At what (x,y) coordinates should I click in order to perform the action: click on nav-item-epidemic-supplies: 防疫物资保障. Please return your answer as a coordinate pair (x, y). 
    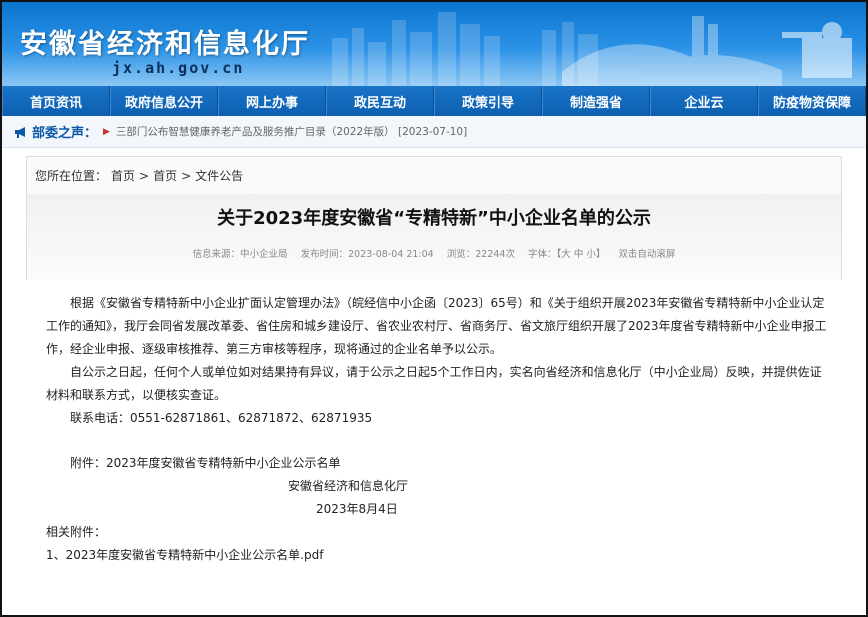
    Looking at the image, I should click on (812, 101).